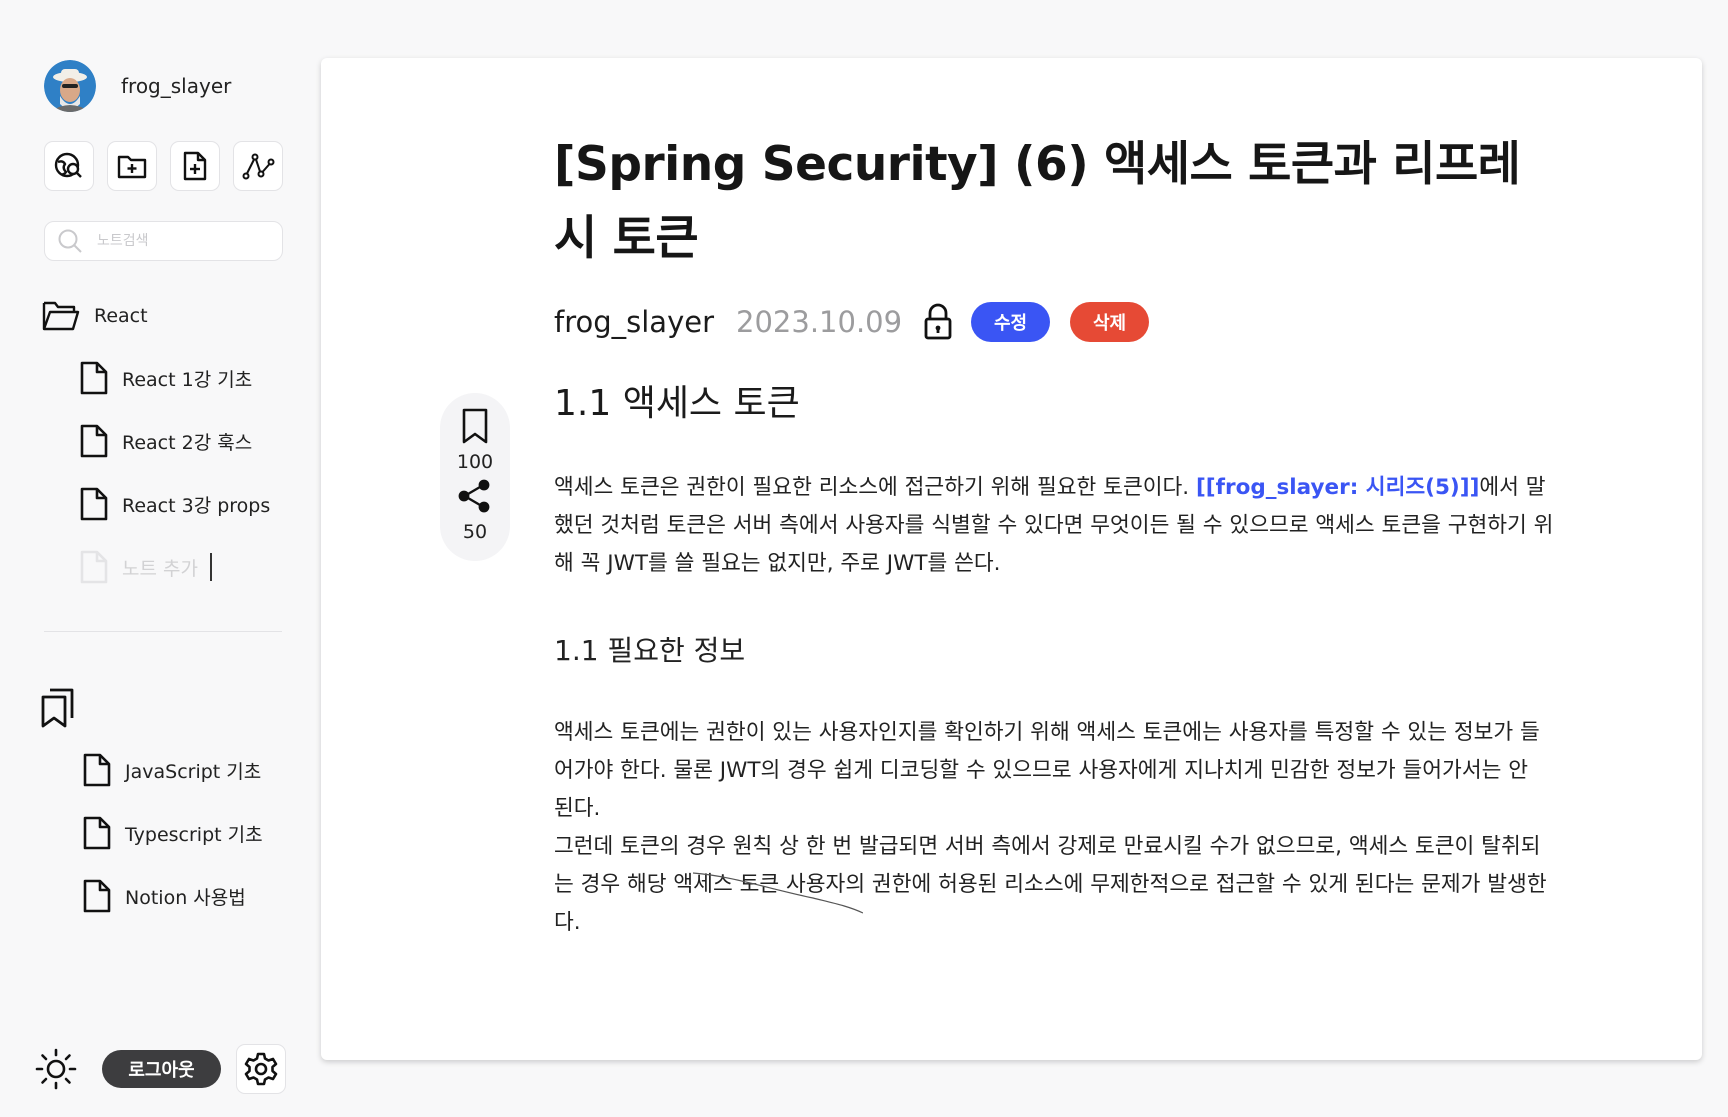 The width and height of the screenshot is (1728, 1117). What do you see at coordinates (475, 532) in the screenshot?
I see `share-count: 50` at bounding box center [475, 532].